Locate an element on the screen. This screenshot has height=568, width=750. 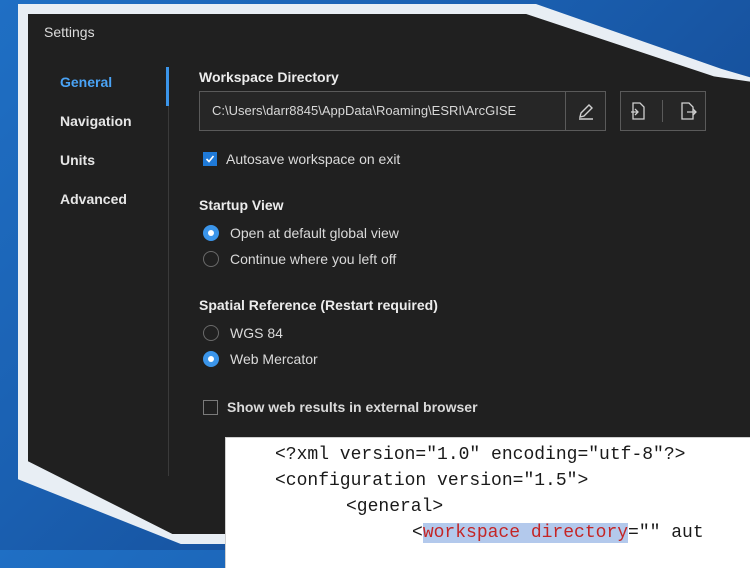
pencil-icon is located at coordinates (586, 112).